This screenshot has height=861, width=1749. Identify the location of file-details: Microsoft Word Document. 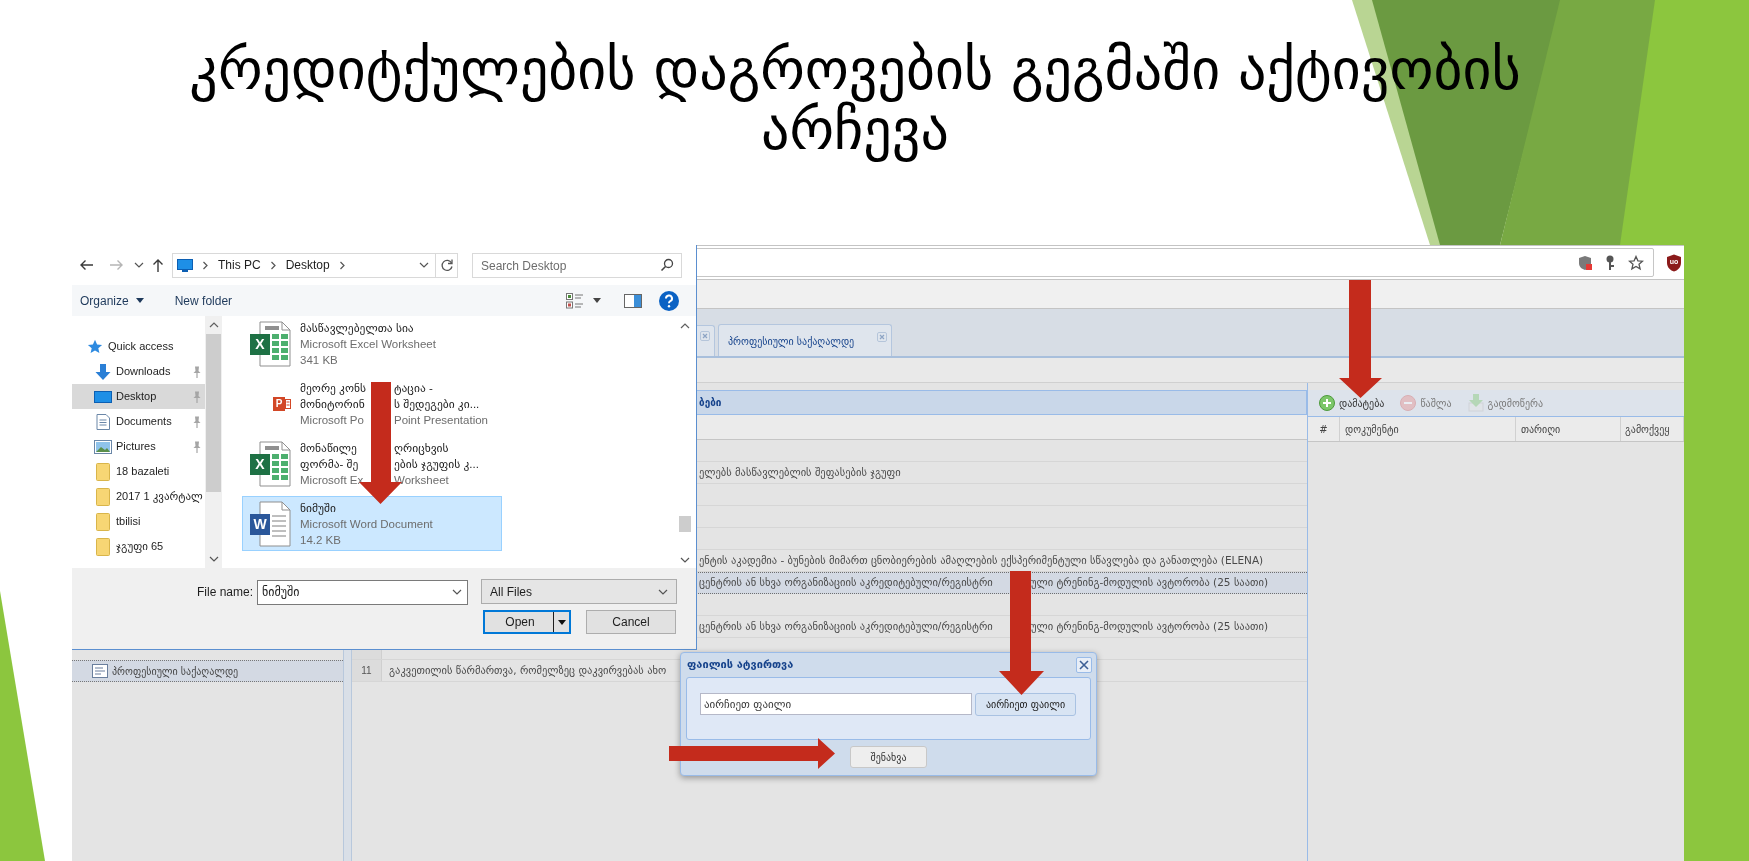
(366, 524).